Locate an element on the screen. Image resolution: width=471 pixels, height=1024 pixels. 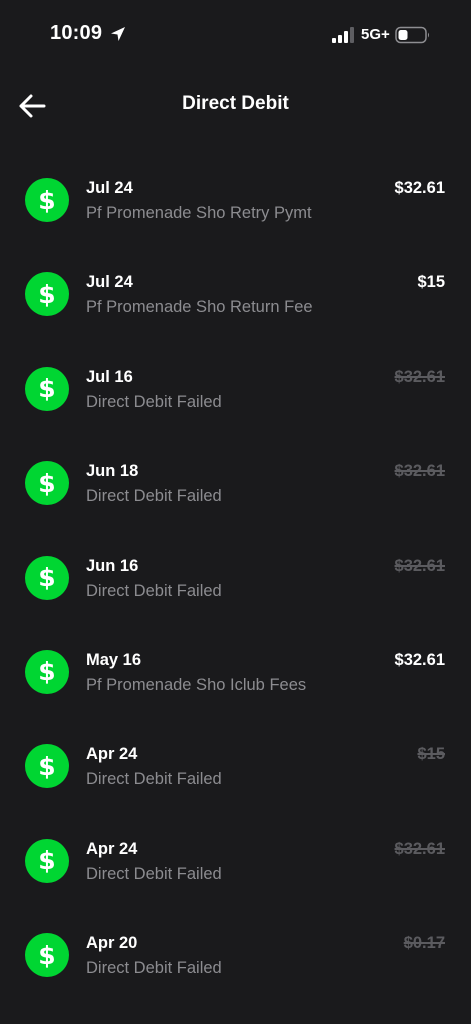
network-type: 5G+ is located at coordinates (375, 34).